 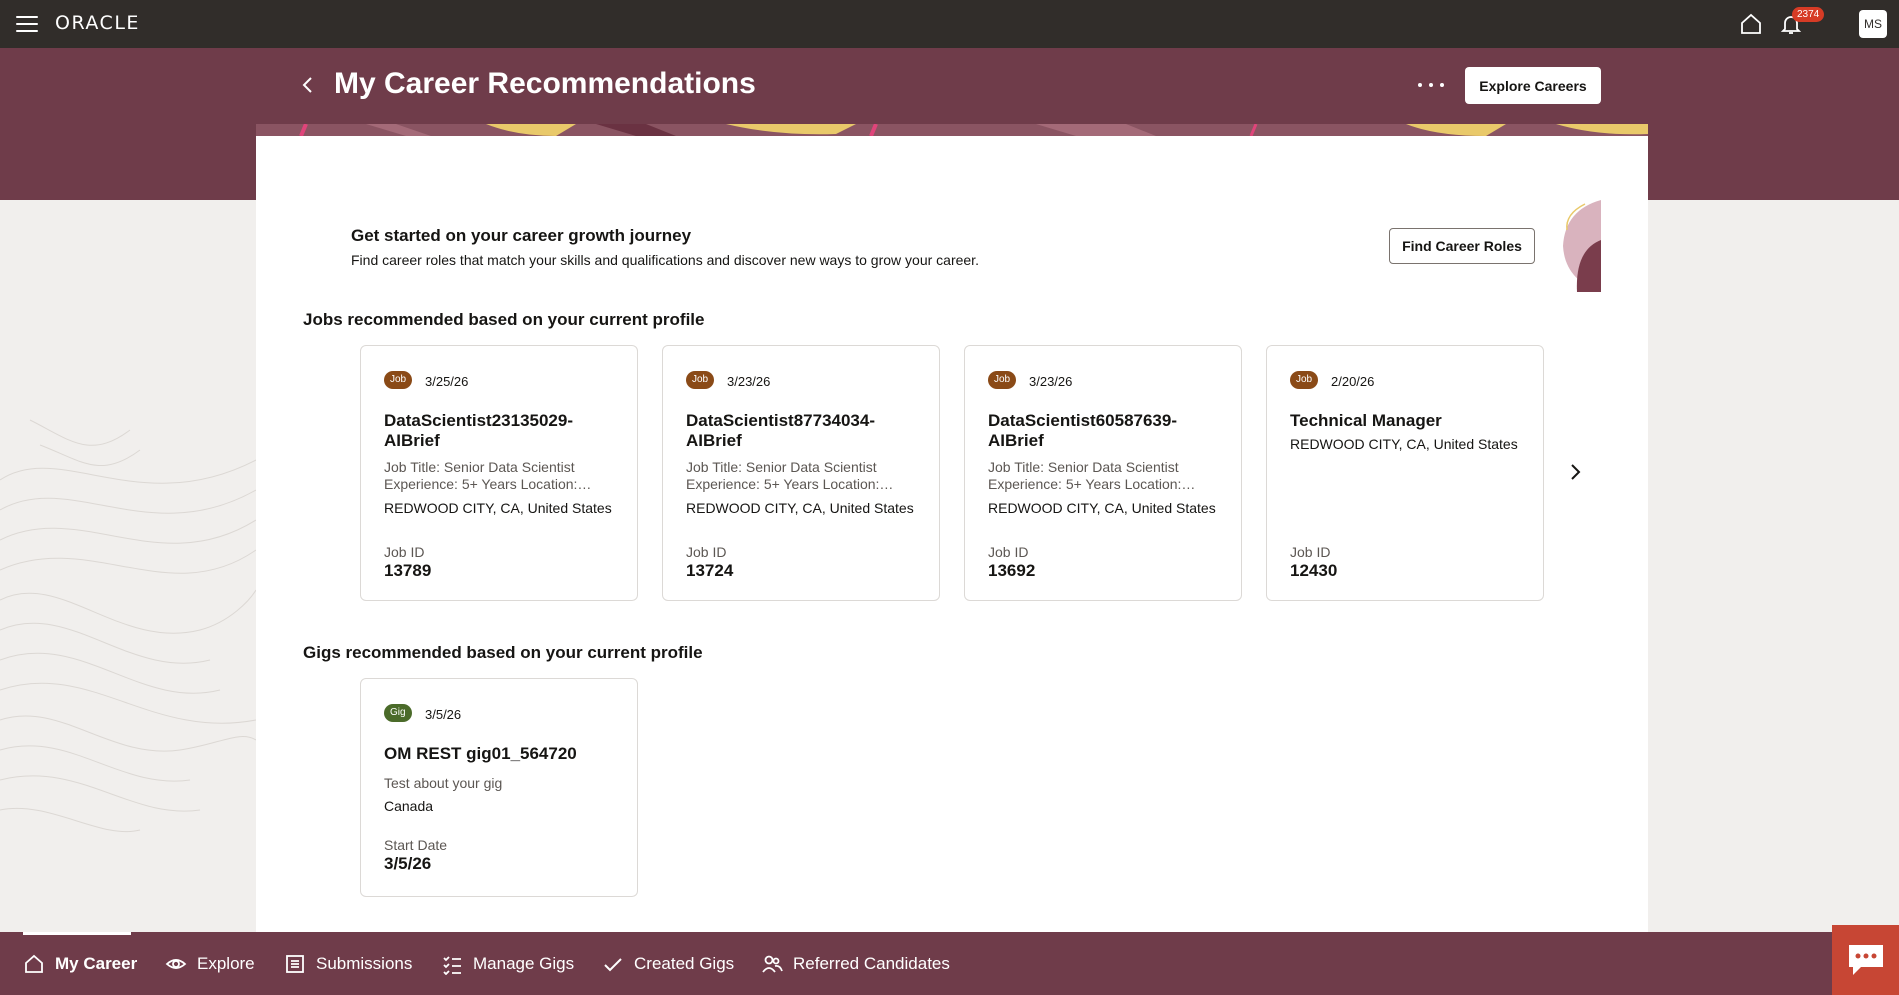 I want to click on nav-explore: Explore, so click(x=210, y=963).